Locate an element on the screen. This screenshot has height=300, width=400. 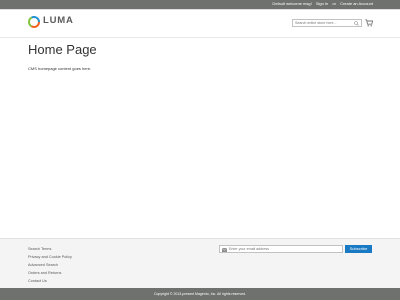
footer-link-search-terms: Search Terms is located at coordinates (50, 249).